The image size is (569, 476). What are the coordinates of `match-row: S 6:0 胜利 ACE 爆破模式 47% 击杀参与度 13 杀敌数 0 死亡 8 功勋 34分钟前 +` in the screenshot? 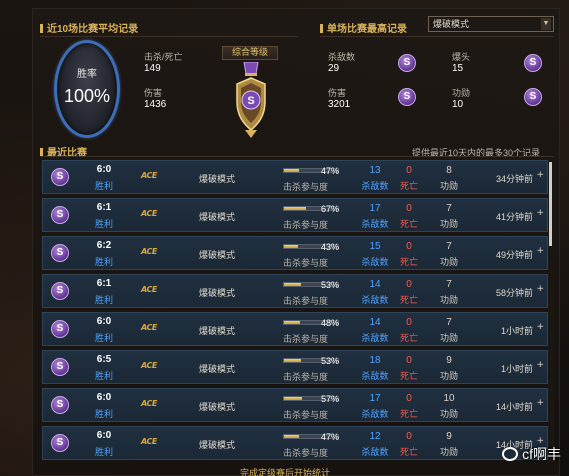 It's located at (295, 177).